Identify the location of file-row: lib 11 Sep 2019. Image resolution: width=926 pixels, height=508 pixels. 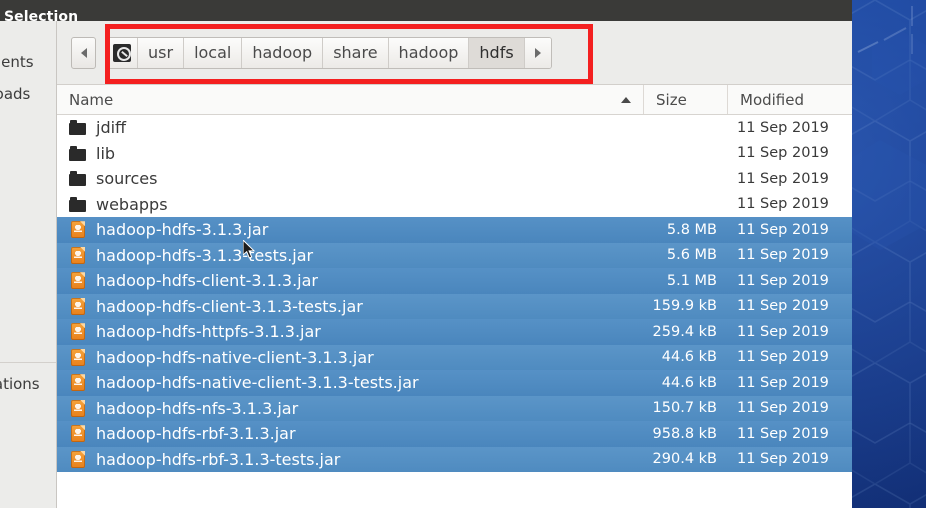
(454, 154).